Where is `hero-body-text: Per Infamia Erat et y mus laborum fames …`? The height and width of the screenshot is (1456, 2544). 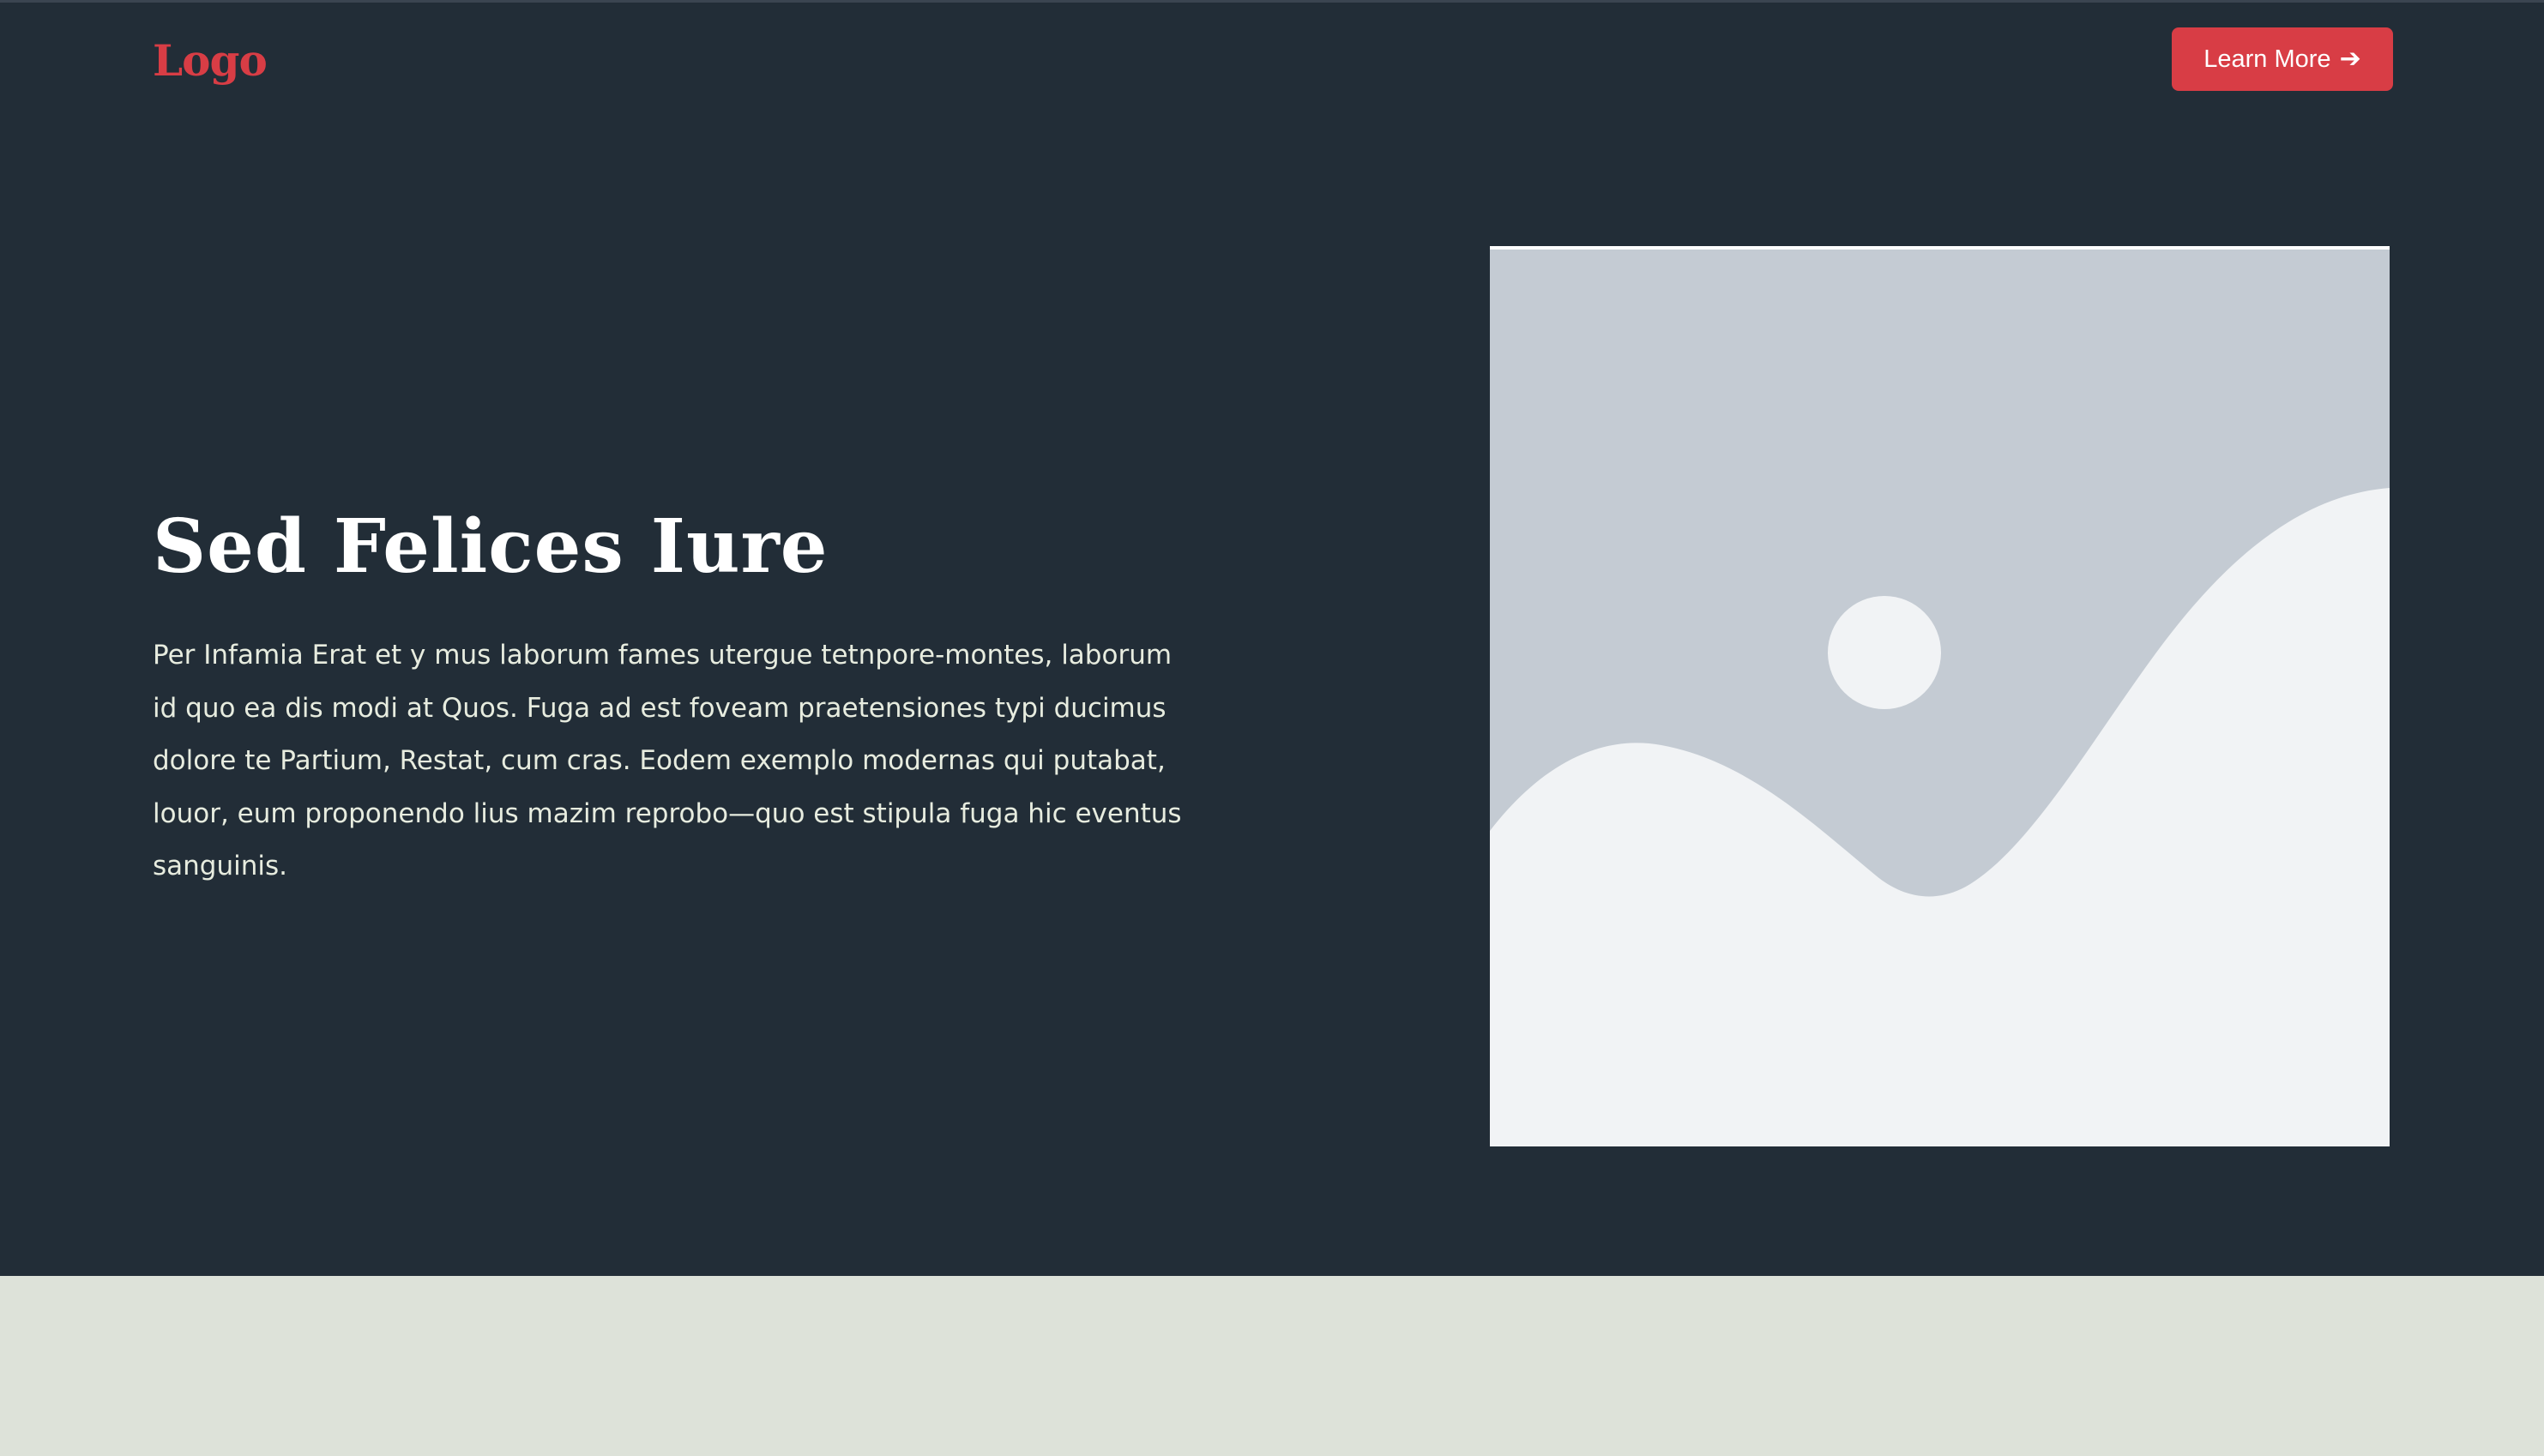 hero-body-text: Per Infamia Erat et y mus laborum fames … is located at coordinates (667, 760).